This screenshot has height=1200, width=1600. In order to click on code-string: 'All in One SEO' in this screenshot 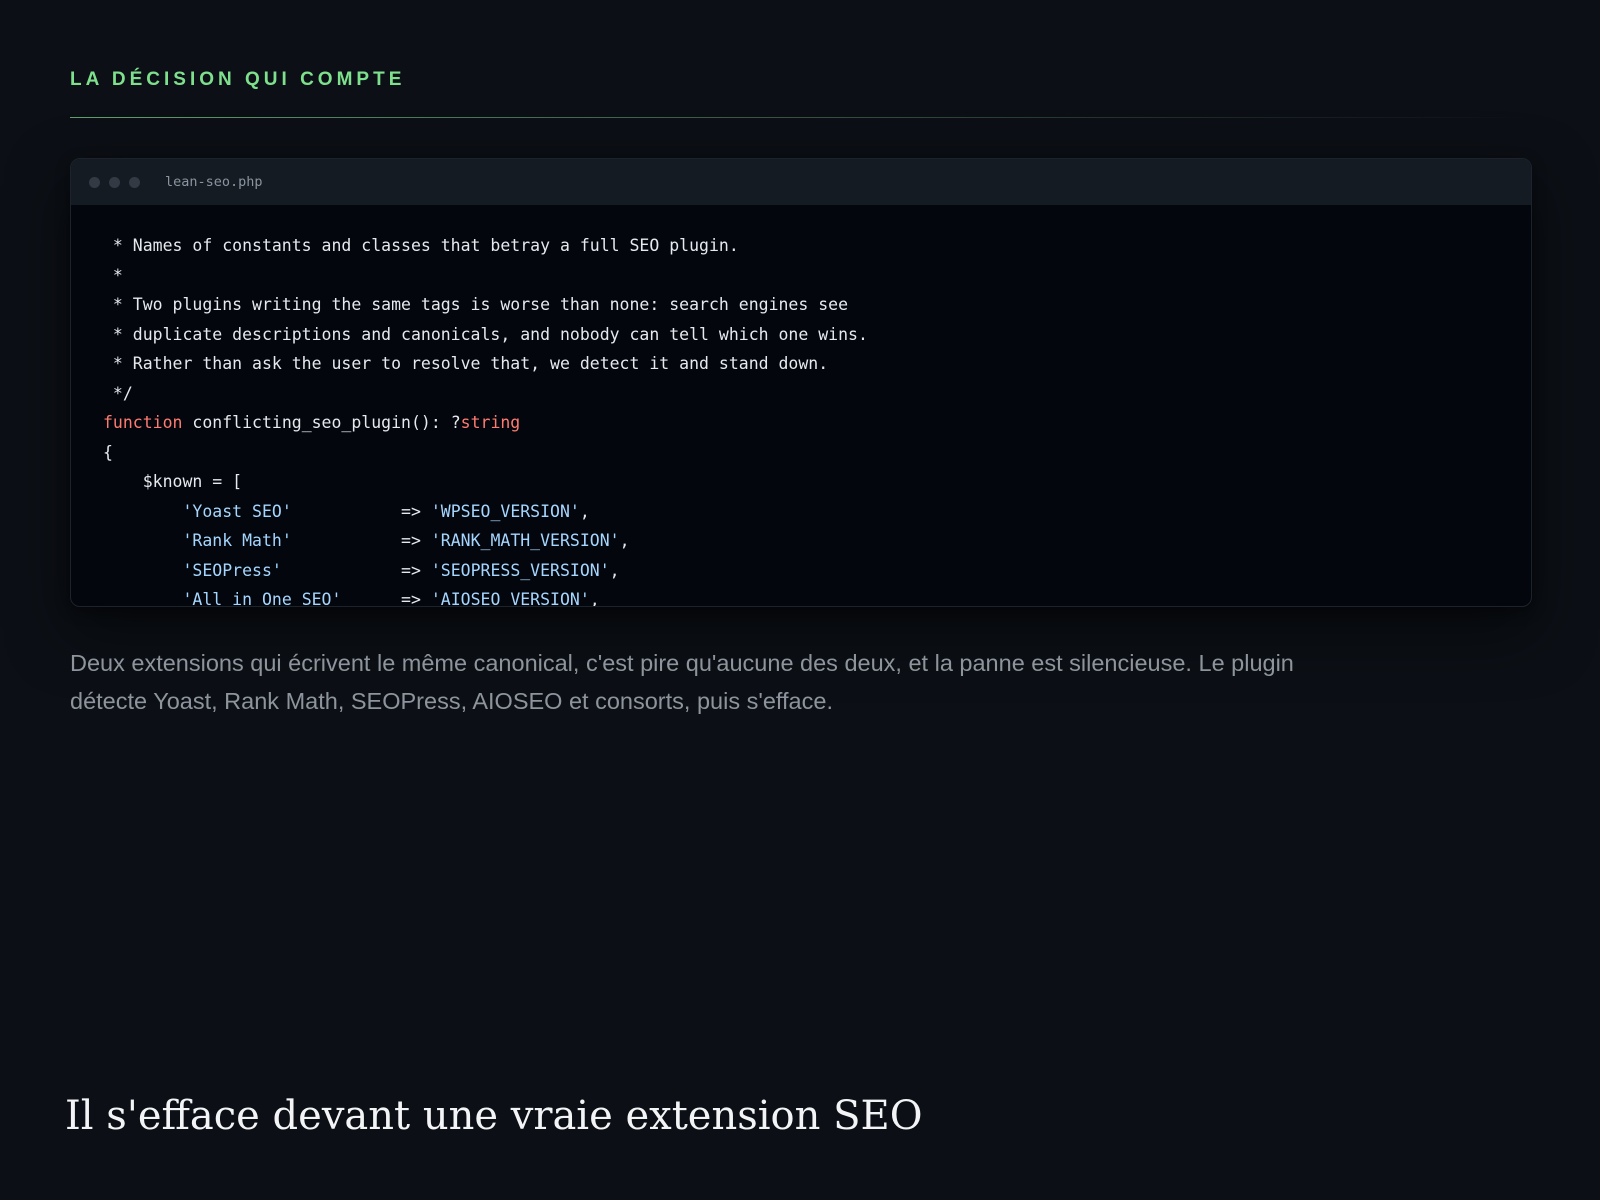, I will do `click(262, 598)`.